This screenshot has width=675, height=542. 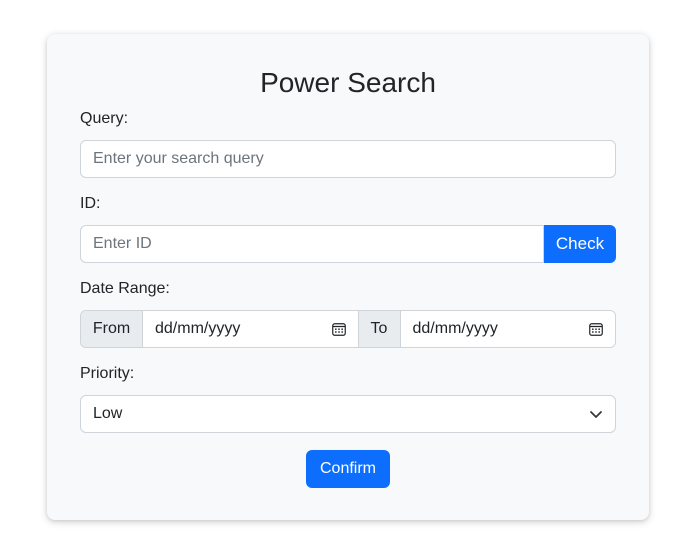 I want to click on date-range-input-group: From dd/mm/yyyy To dd/mm/yyyy, so click(x=348, y=329).